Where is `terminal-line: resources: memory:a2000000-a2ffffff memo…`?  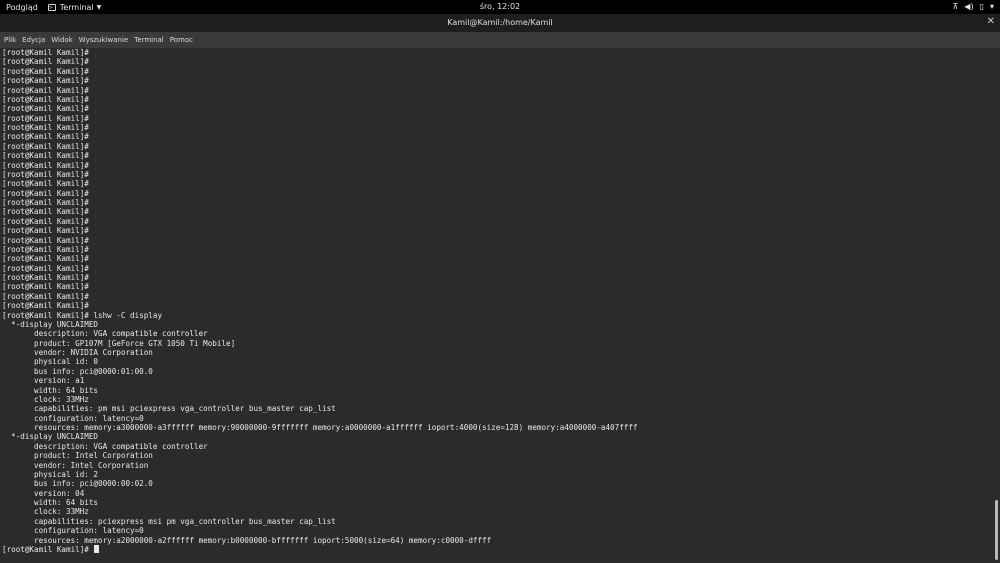 terminal-line: resources: memory:a2000000-a2ffffff memo… is located at coordinates (247, 540).